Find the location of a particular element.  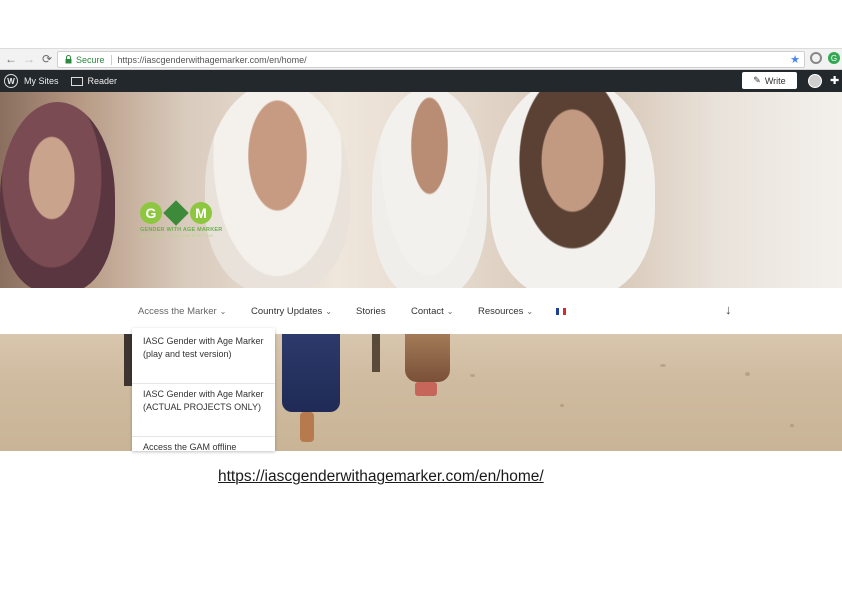

nav-label: Country Updates is located at coordinates (287, 311).